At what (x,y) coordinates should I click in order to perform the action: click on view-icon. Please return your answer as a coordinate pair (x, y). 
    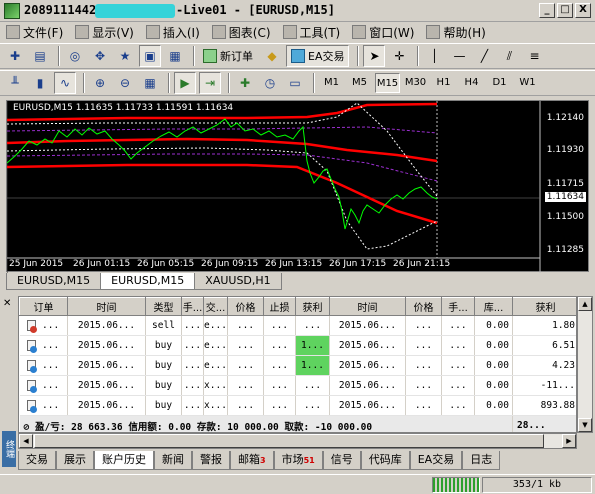
    Looking at the image, I should click on (82, 32).